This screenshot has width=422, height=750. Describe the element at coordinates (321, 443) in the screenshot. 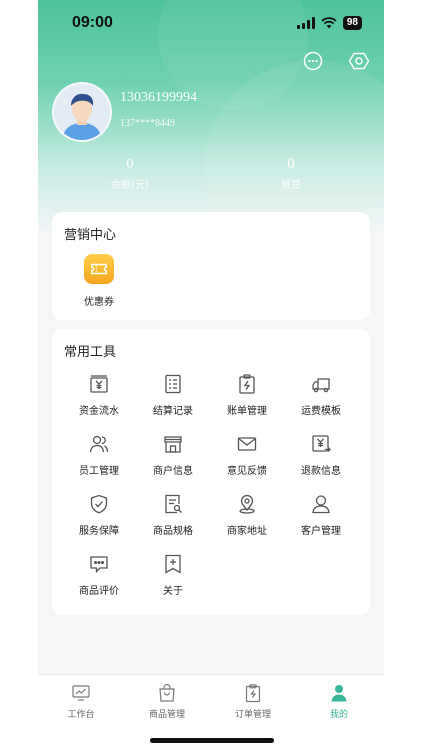

I see `refund-icon` at that location.